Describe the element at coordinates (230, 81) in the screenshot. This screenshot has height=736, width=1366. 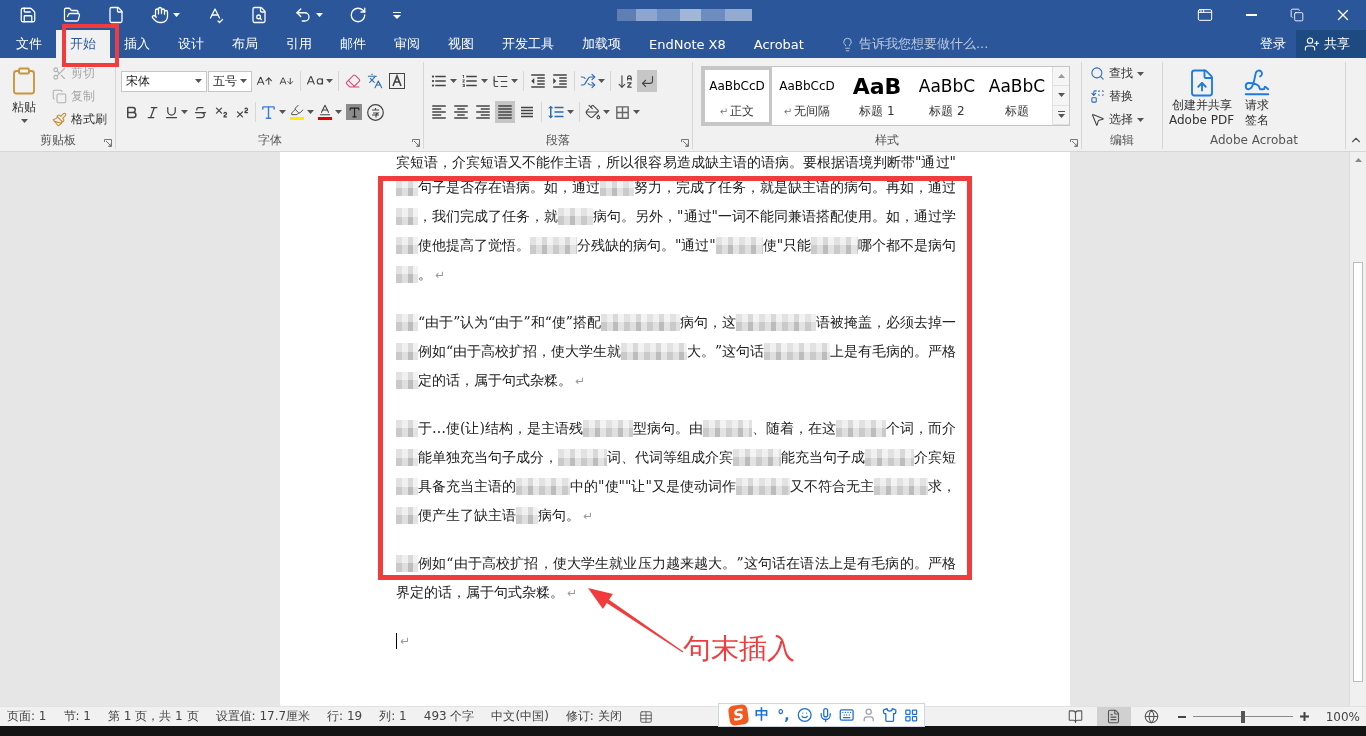
I see `font-size-field: 五号` at that location.